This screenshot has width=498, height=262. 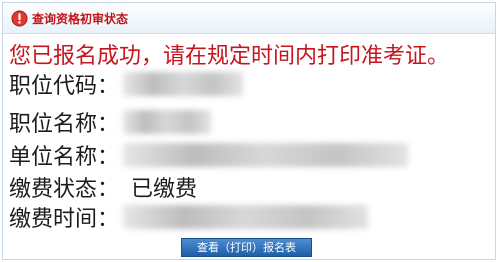 I want to click on field-label-unit-name: 单位名称：, so click(x=64, y=157).